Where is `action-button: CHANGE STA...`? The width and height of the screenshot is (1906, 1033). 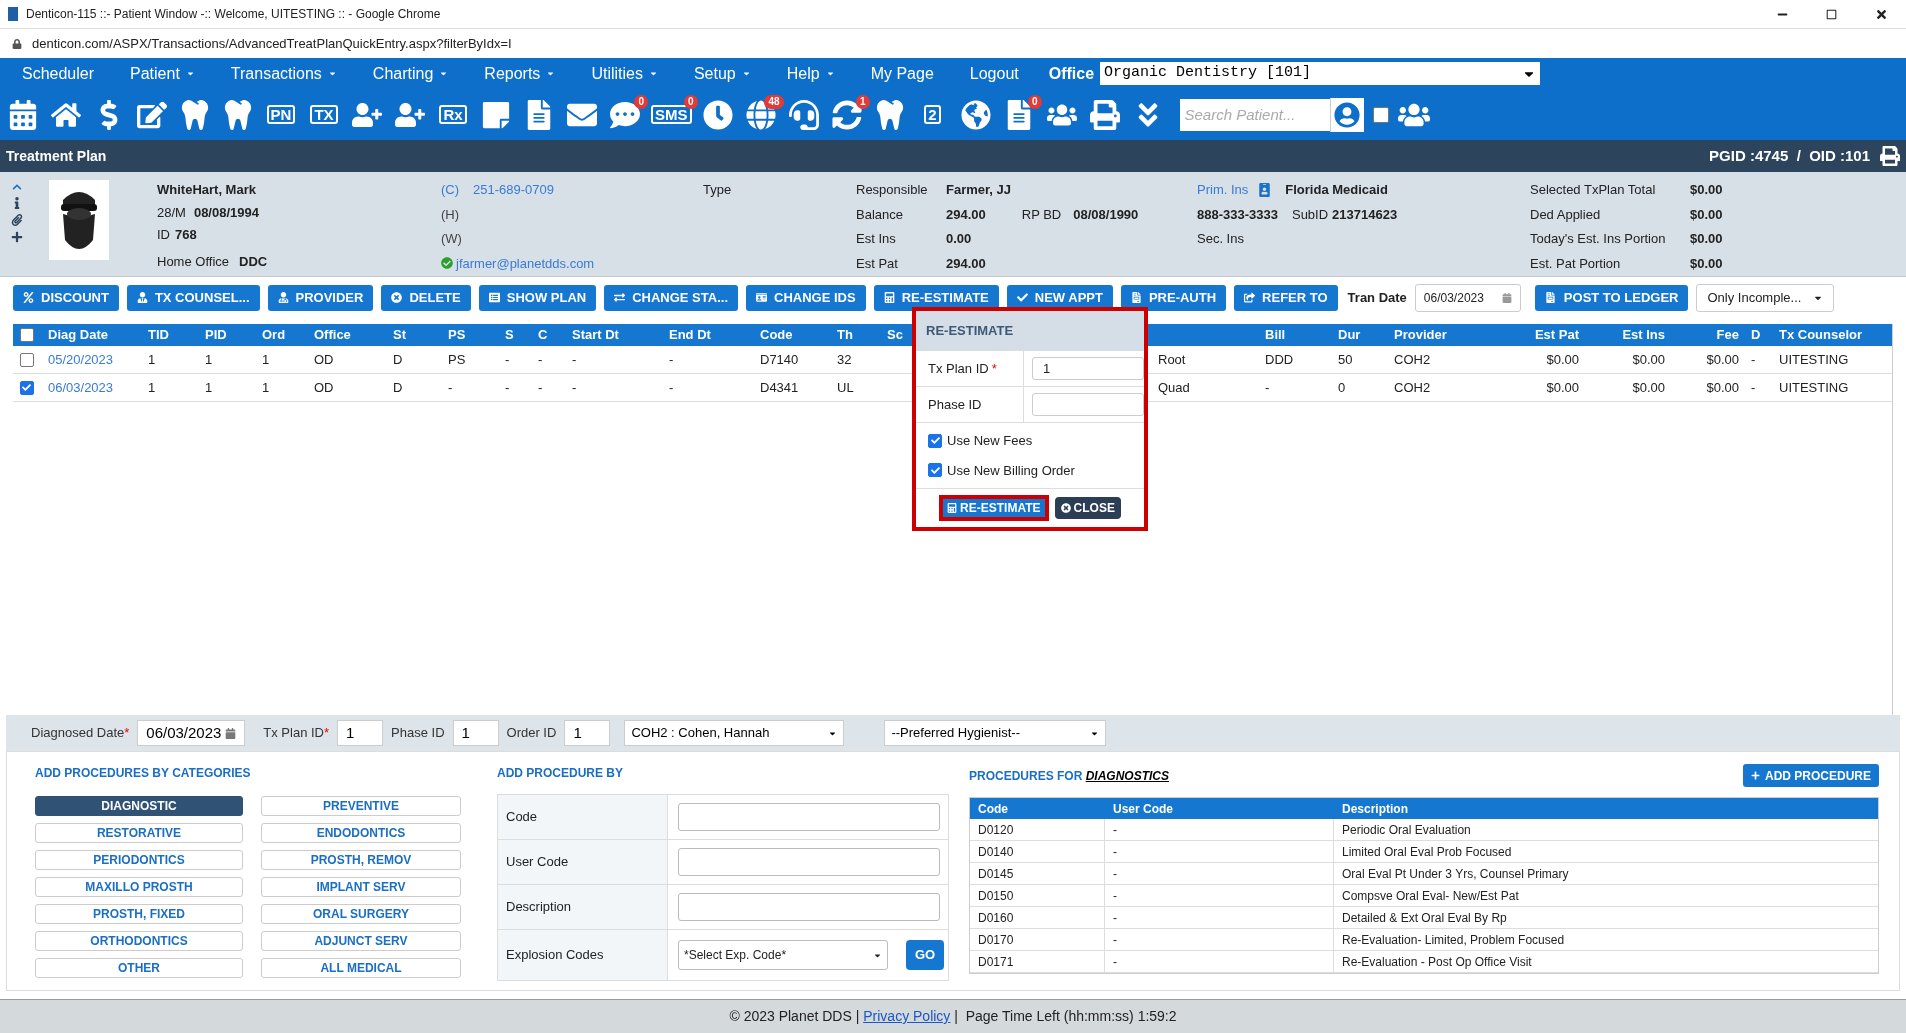
action-button: CHANGE STA... is located at coordinates (671, 297).